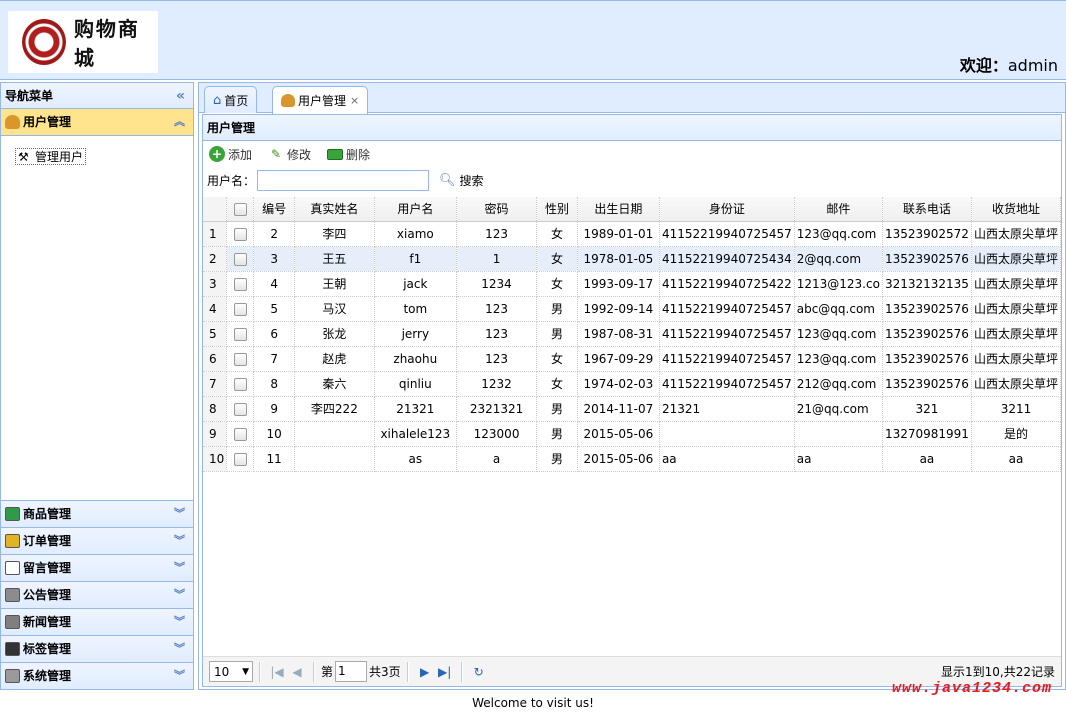 Image resolution: width=1066 pixels, height=714 pixels. I want to click on column-header: 密码, so click(497, 209).